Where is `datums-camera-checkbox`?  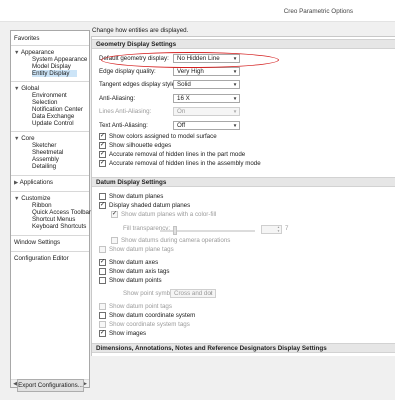 datums-camera-checkbox is located at coordinates (114, 240).